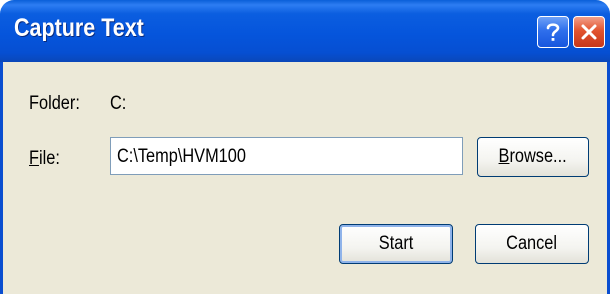 This screenshot has width=613, height=294. I want to click on close-x-icon, so click(589, 32).